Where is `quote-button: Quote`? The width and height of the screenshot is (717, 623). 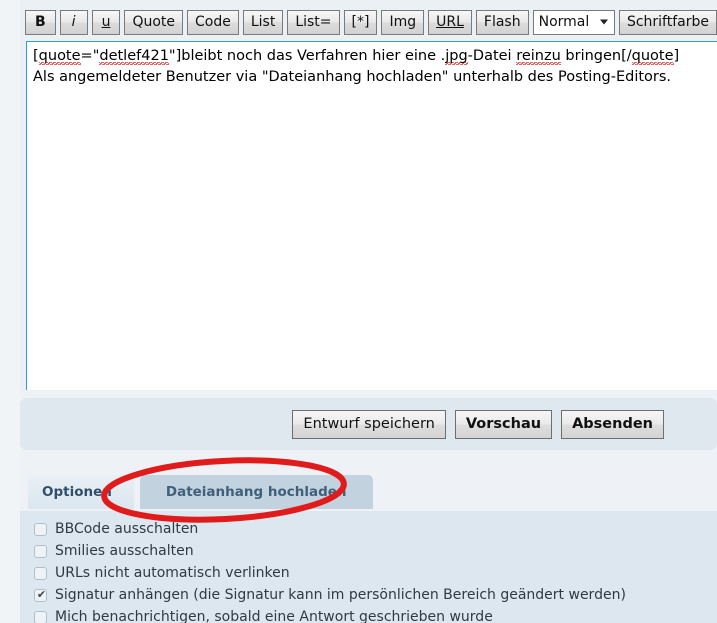 quote-button: Quote is located at coordinates (153, 22).